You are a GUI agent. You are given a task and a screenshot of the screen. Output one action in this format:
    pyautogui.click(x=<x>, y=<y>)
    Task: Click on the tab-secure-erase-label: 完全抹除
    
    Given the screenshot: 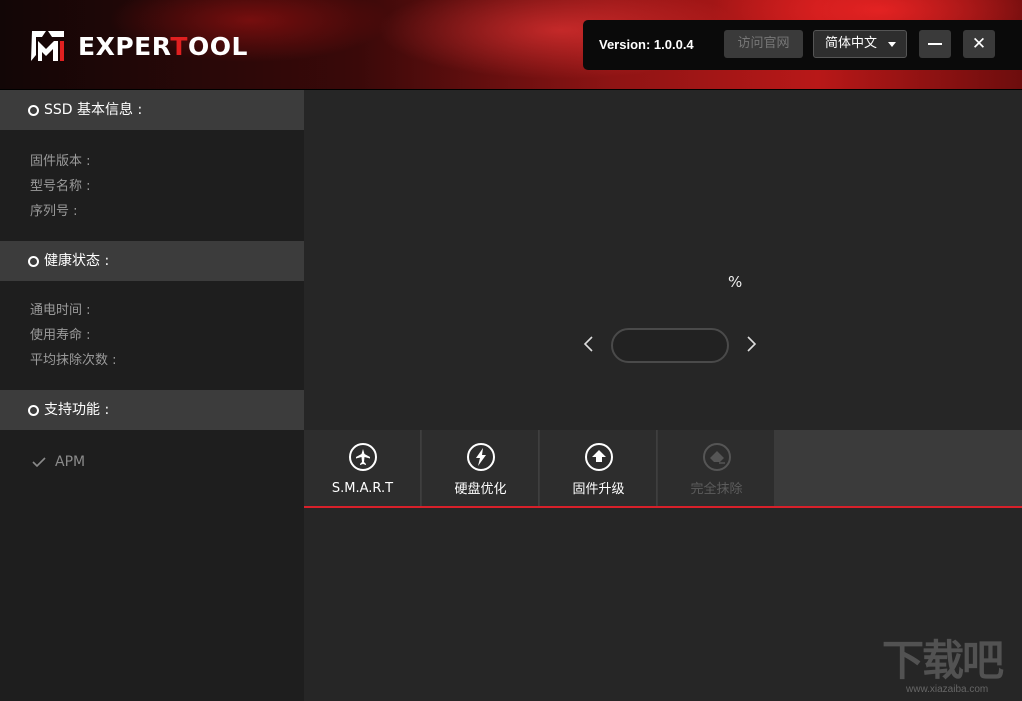 What is the action you would take?
    pyautogui.click(x=716, y=489)
    